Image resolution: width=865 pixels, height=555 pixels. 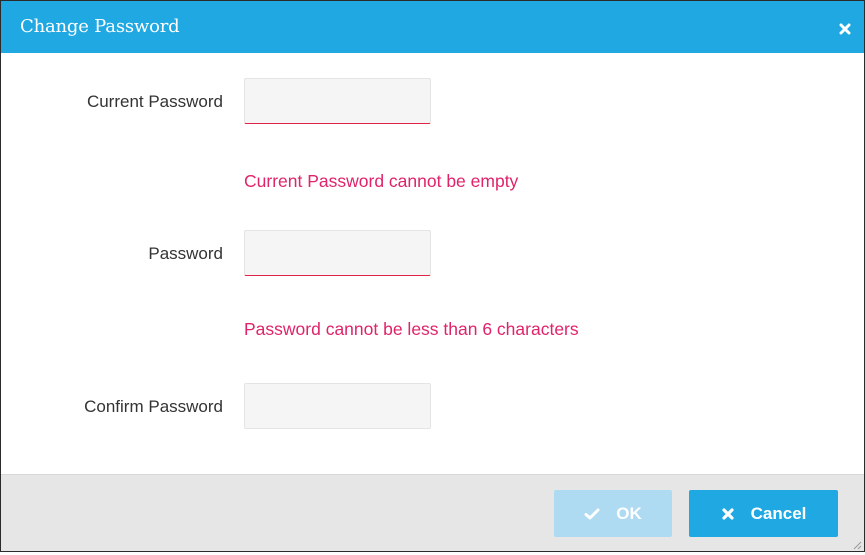 I want to click on confirm-password-label: Confirm Password, so click(x=153, y=406).